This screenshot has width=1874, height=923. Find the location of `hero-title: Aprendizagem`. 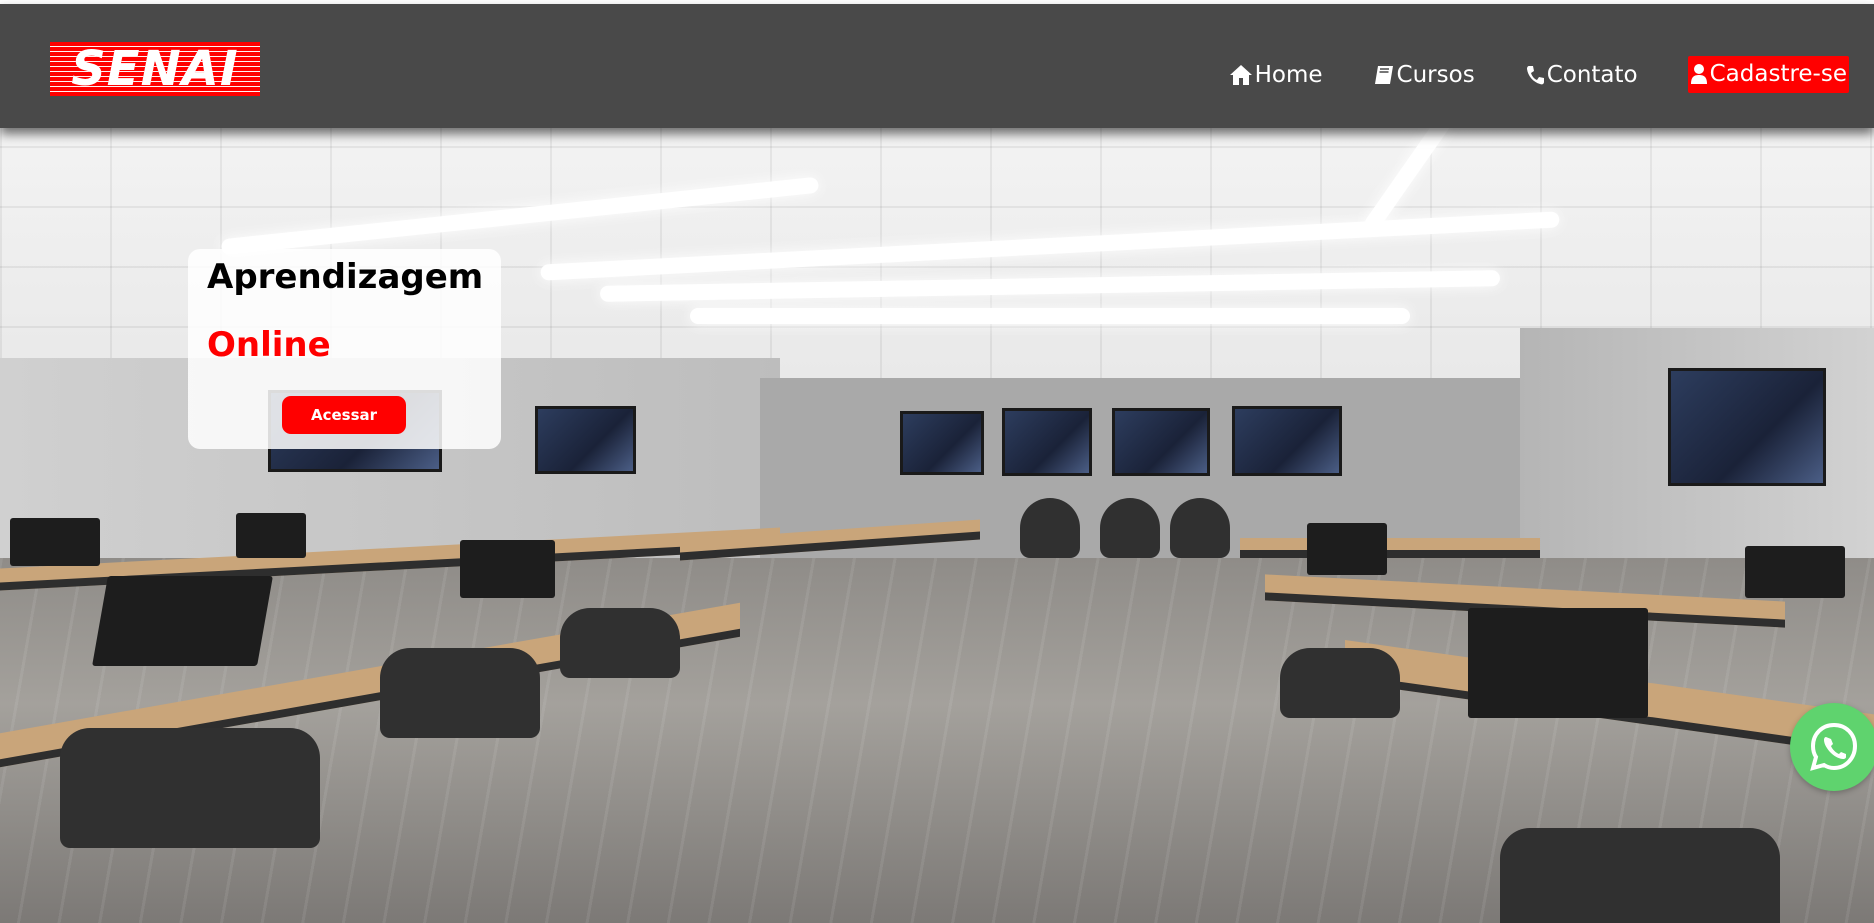

hero-title: Aprendizagem is located at coordinates (345, 277).